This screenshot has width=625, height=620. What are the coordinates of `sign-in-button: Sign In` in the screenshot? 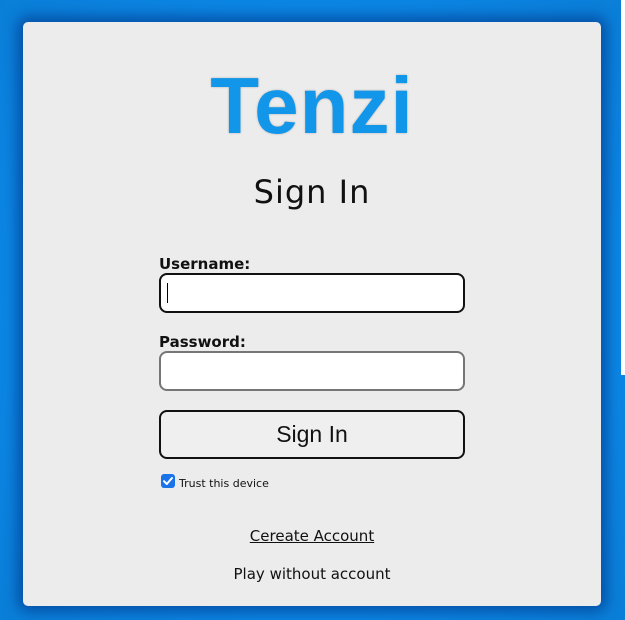 It's located at (312, 434).